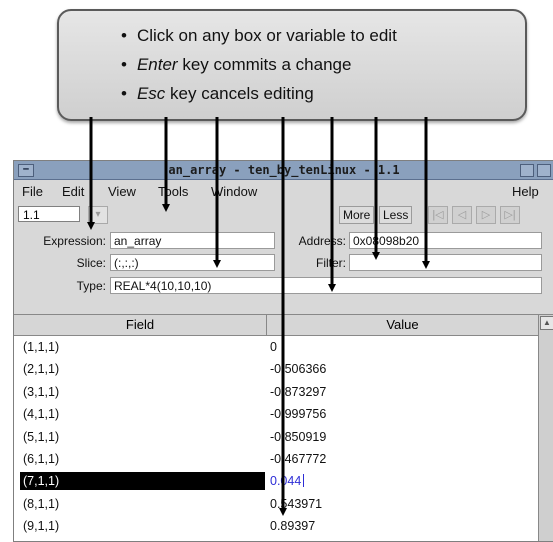  I want to click on row-field: (7,1,1), so click(41, 481).